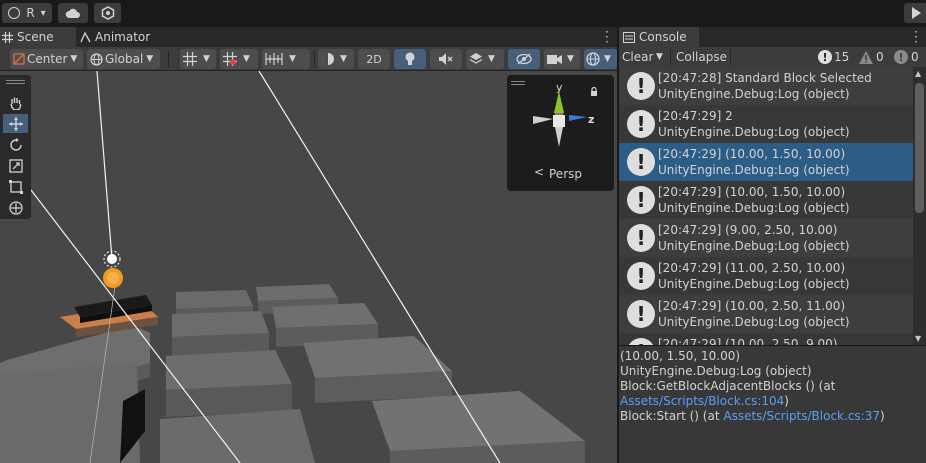 Image resolution: width=926 pixels, height=463 pixels. I want to click on clear-button: Clear, so click(637, 57).